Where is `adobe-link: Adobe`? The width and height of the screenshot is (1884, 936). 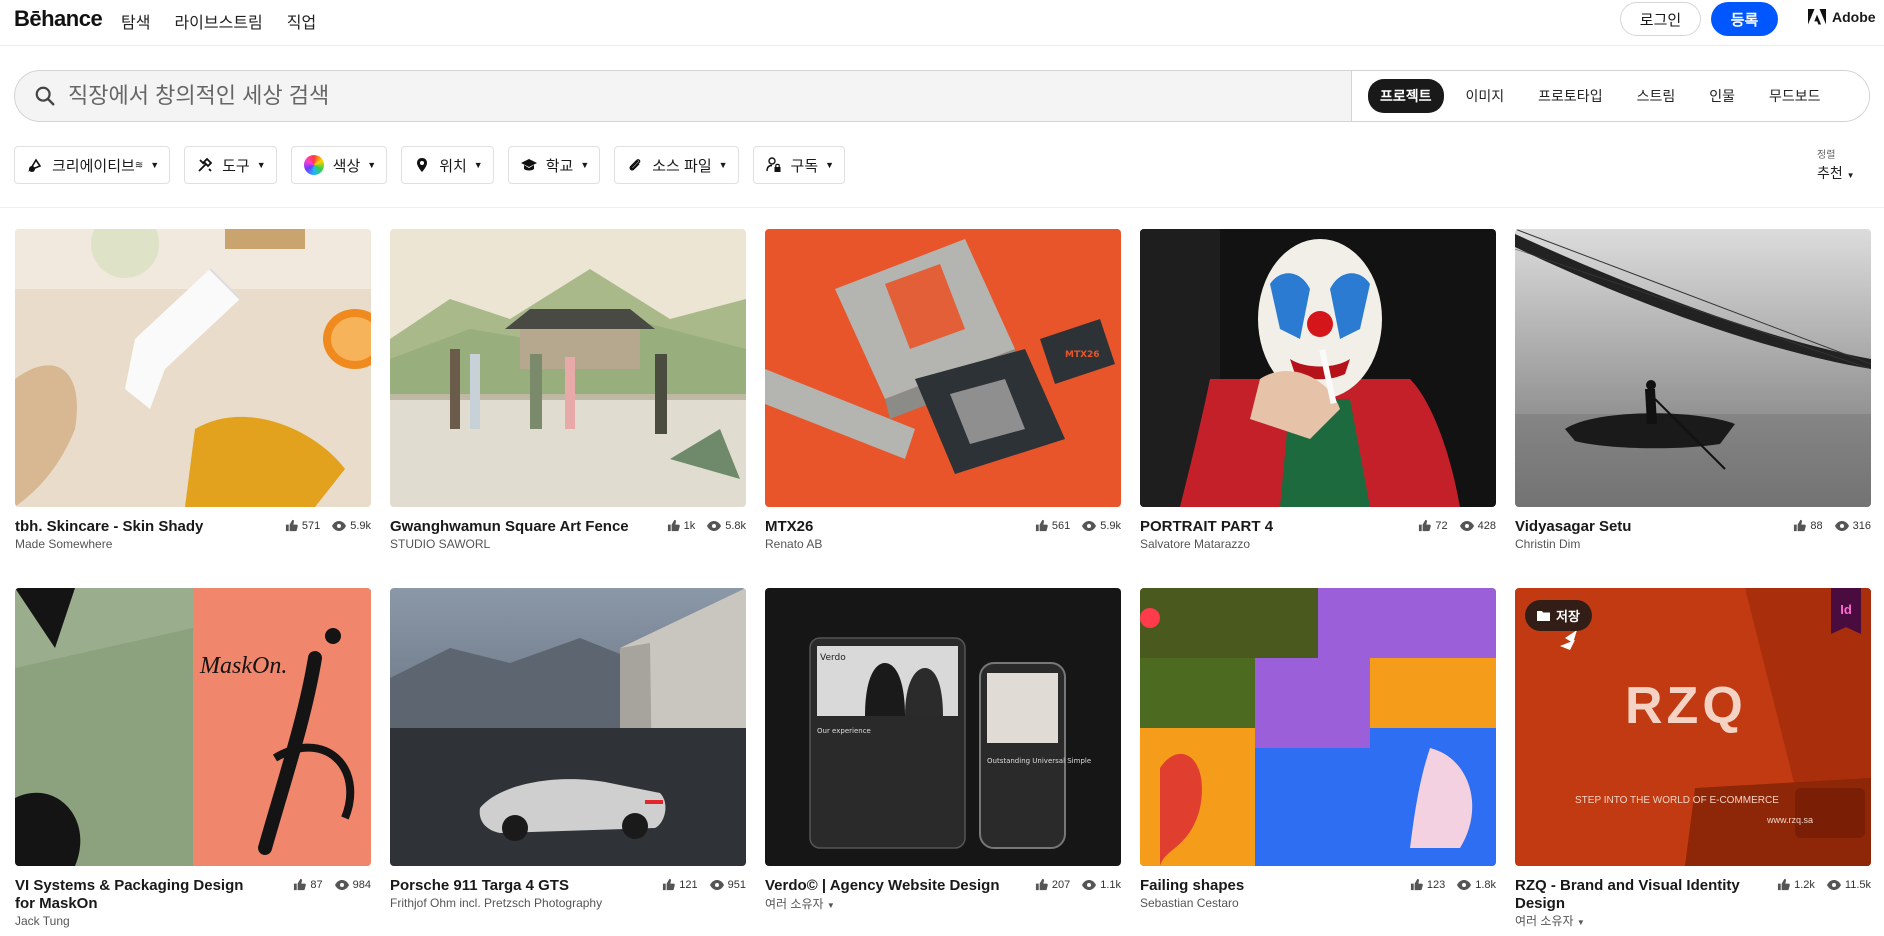 adobe-link: Adobe is located at coordinates (1842, 17).